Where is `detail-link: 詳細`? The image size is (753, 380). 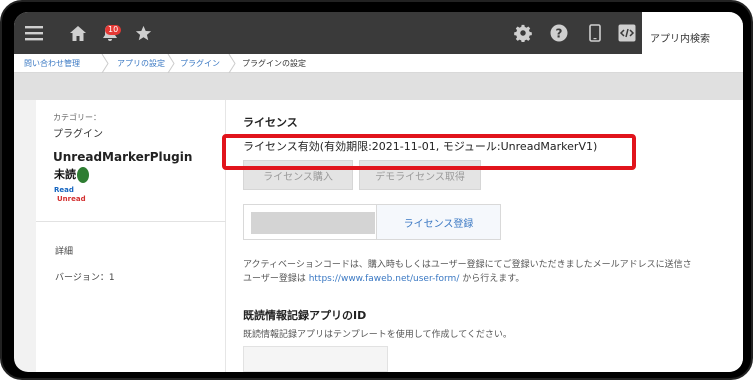
detail-link: 詳細 is located at coordinates (64, 250).